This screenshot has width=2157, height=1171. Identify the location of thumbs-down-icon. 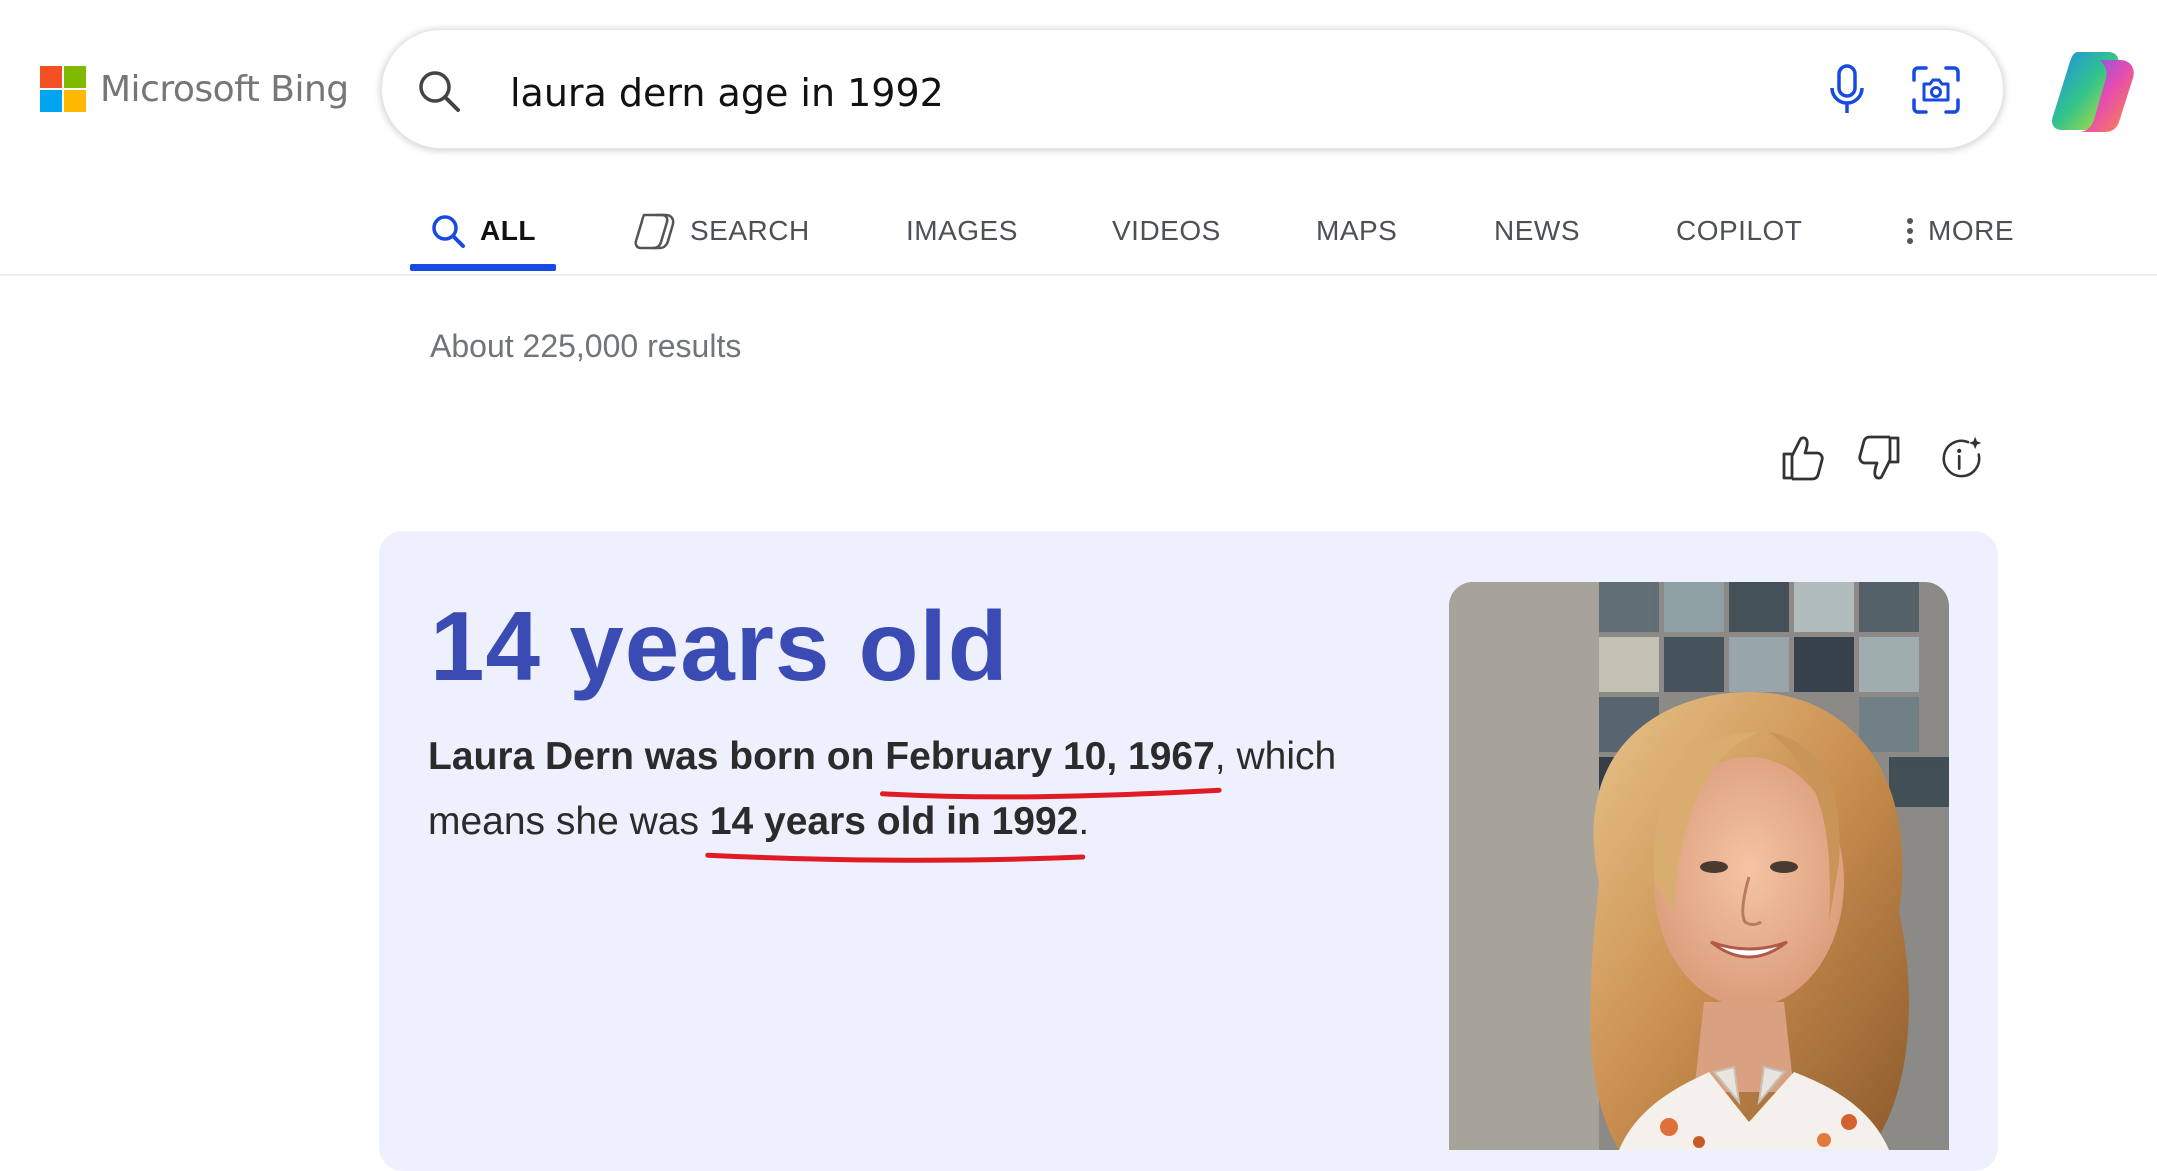
(1881, 458).